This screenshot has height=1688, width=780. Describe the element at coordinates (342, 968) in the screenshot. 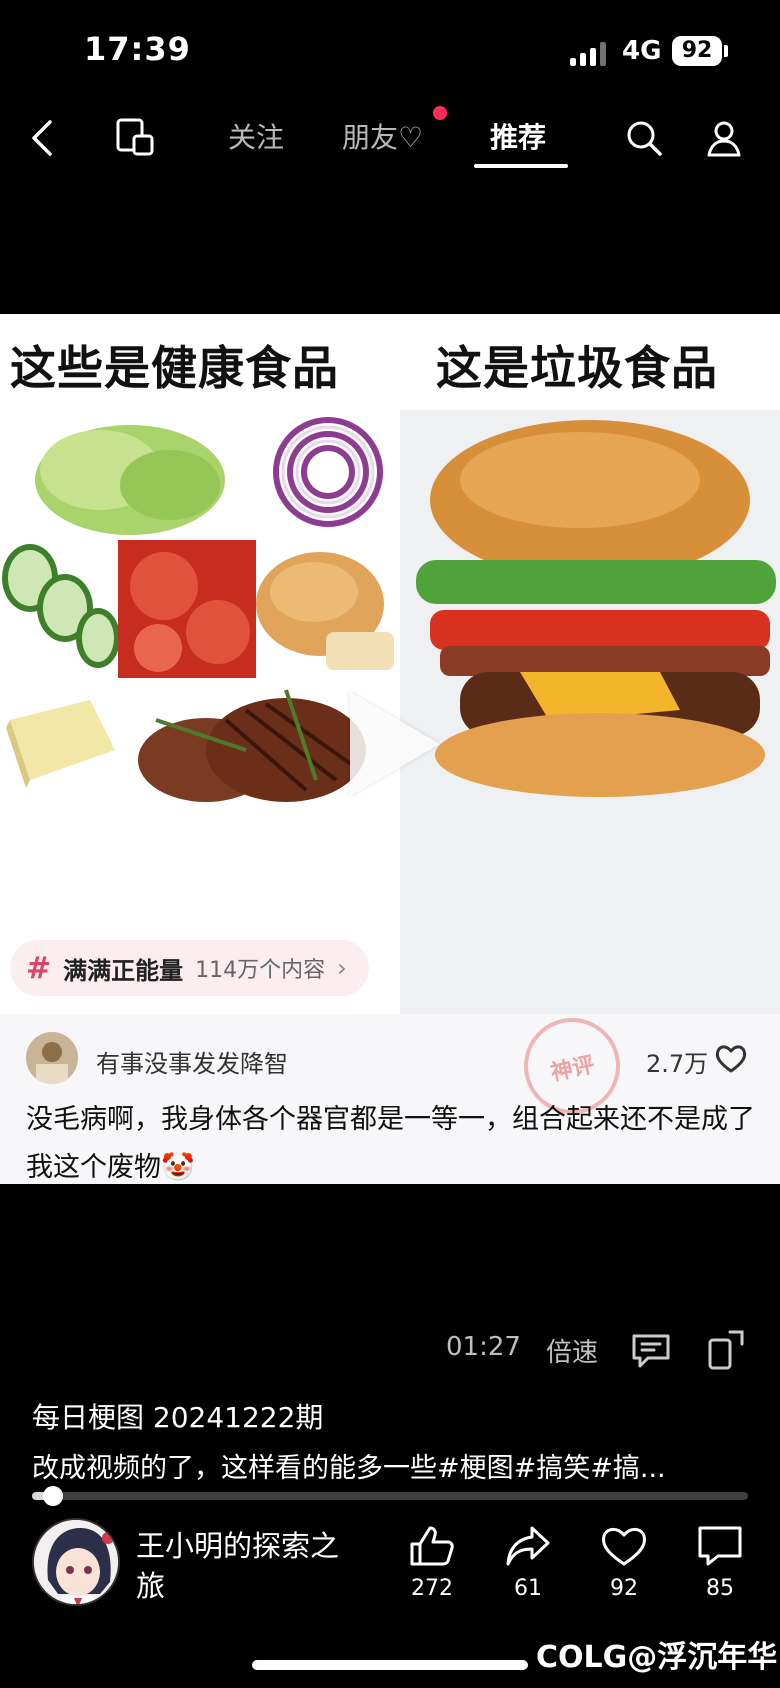

I see `chevron-right-icon: ›` at that location.